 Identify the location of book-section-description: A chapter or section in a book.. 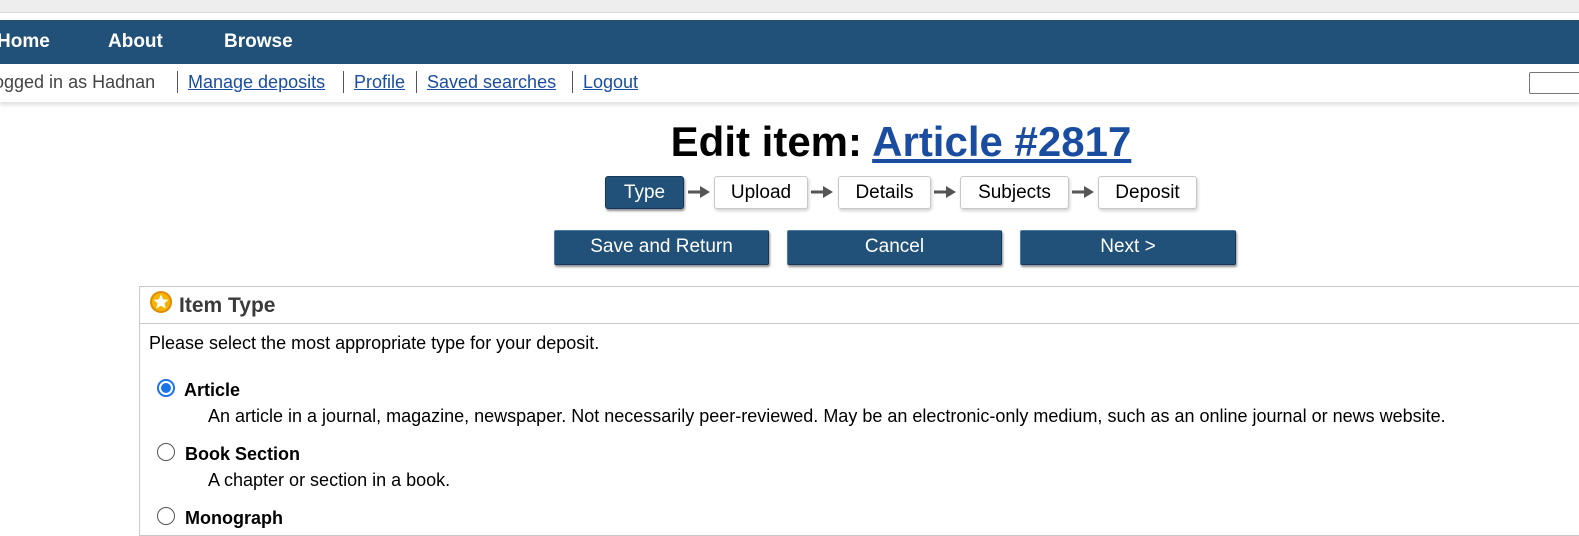
(329, 480).